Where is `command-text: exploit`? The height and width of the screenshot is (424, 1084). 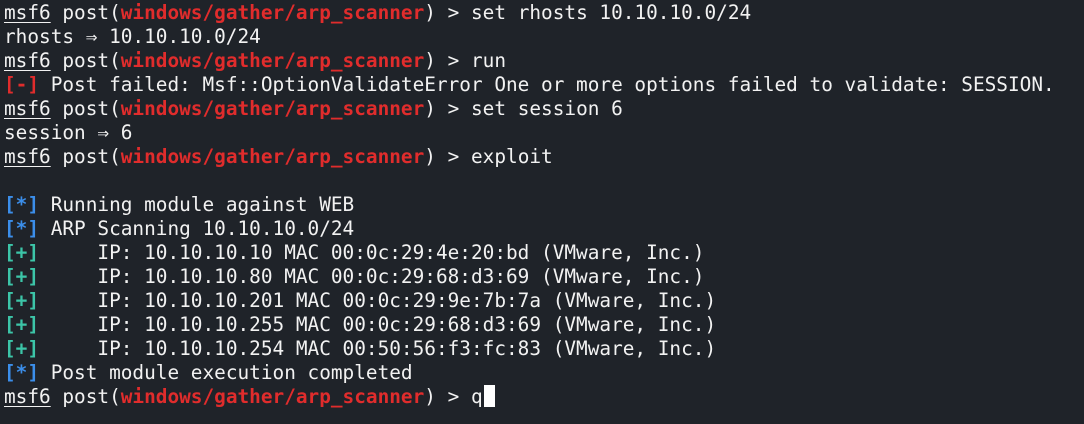
command-text: exploit is located at coordinates (512, 156).